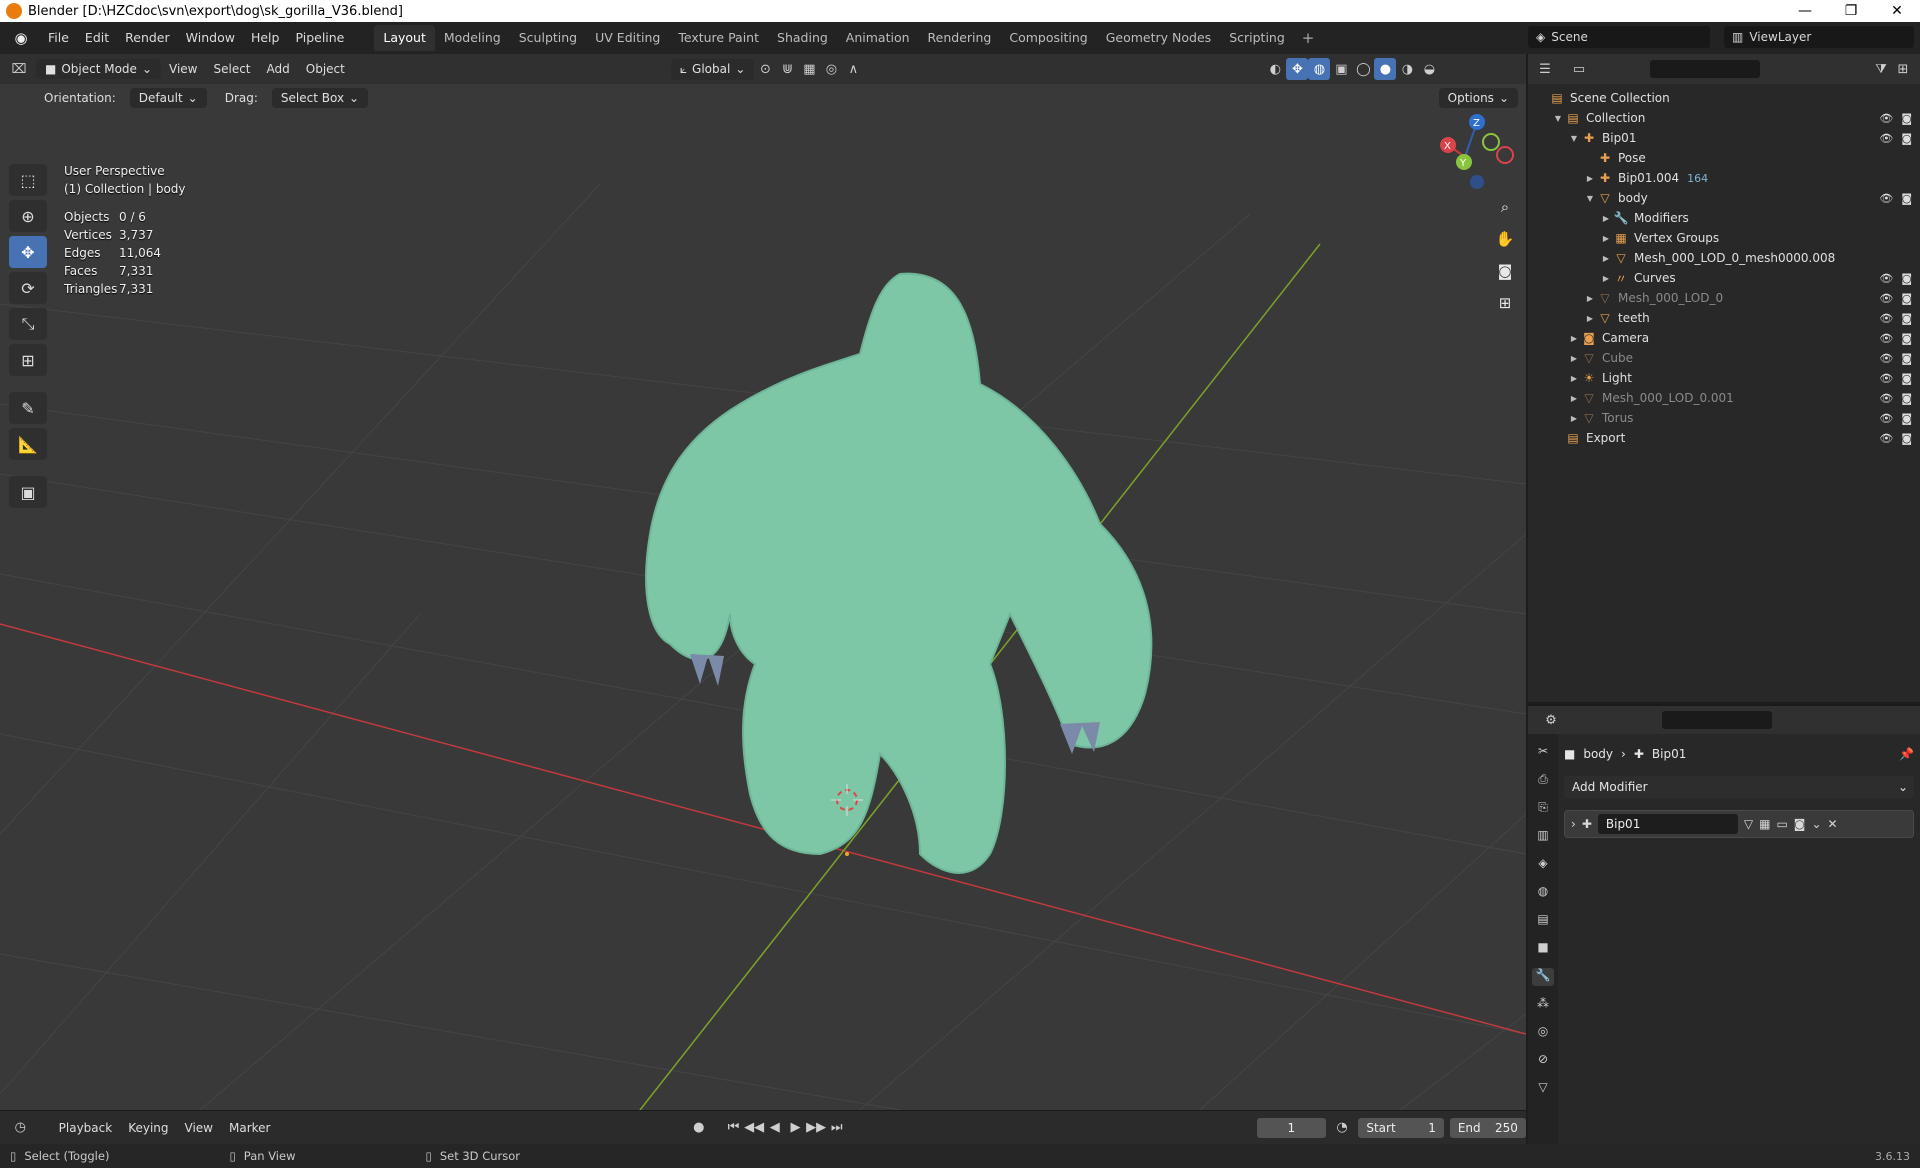  What do you see at coordinates (278, 69) in the screenshot?
I see `menu-add: Add` at bounding box center [278, 69].